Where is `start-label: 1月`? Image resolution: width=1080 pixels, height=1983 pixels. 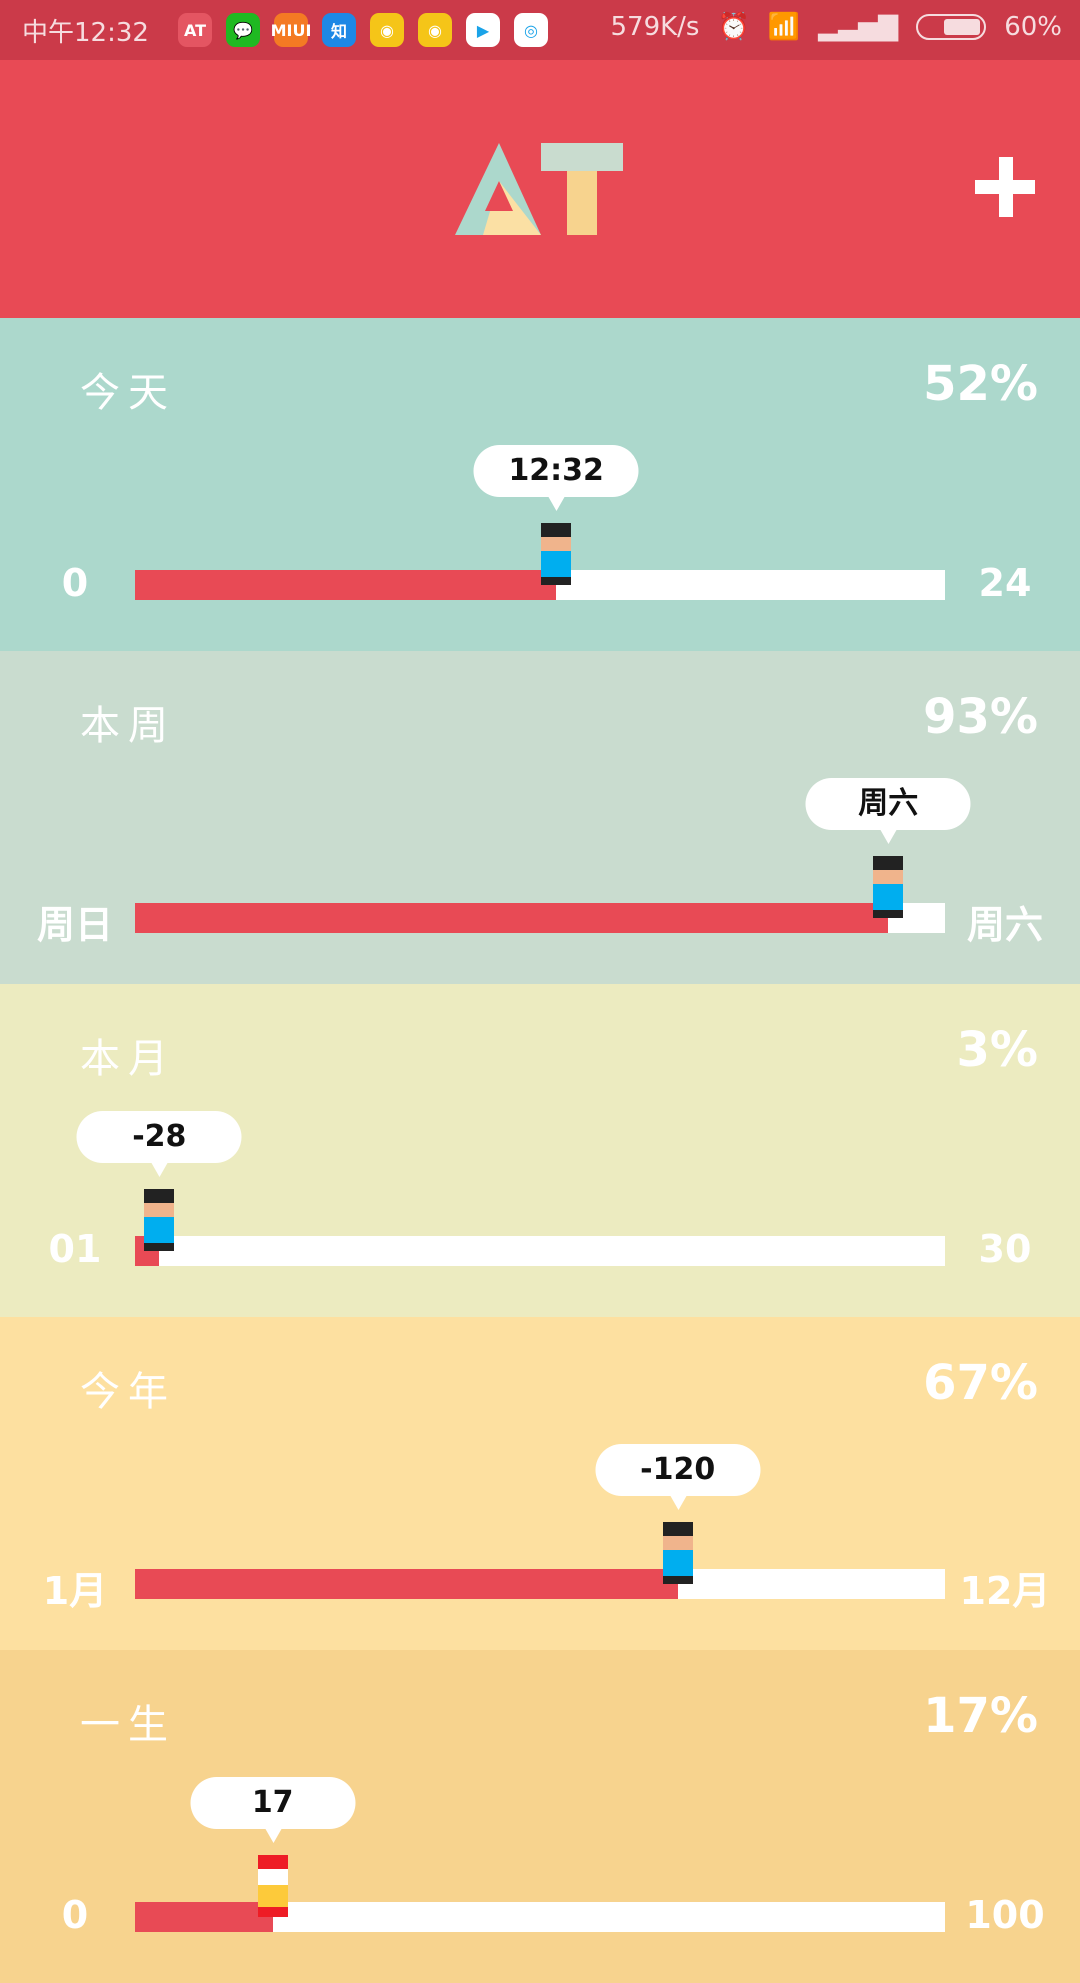
start-label: 1月 is located at coordinates (75, 1591).